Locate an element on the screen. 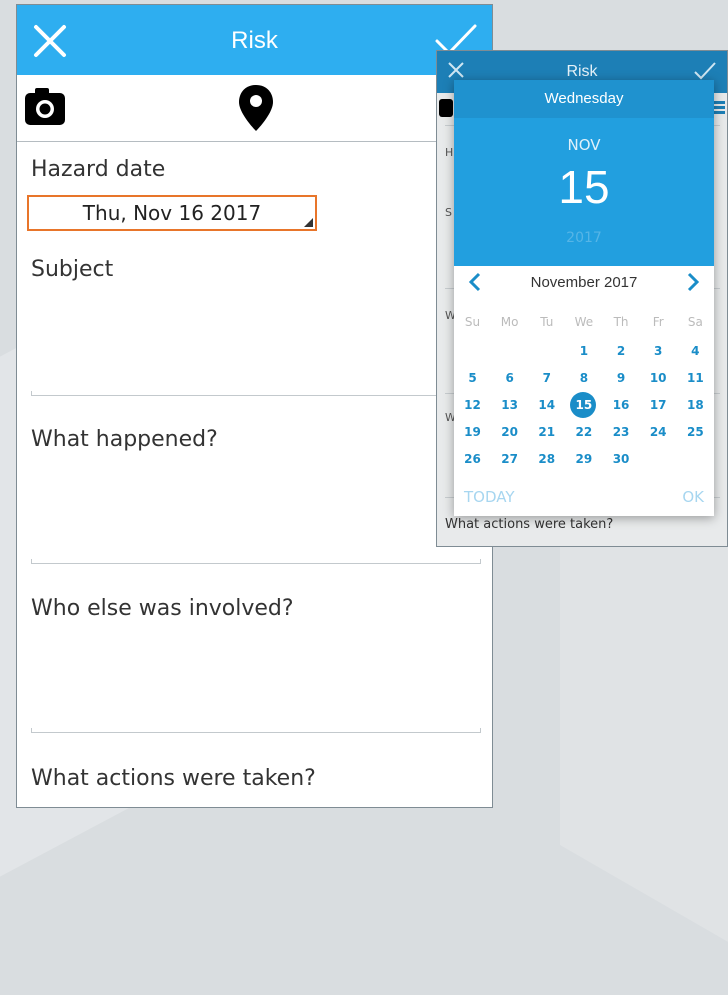 The height and width of the screenshot is (995, 728). calendar-day: 24 is located at coordinates (658, 432).